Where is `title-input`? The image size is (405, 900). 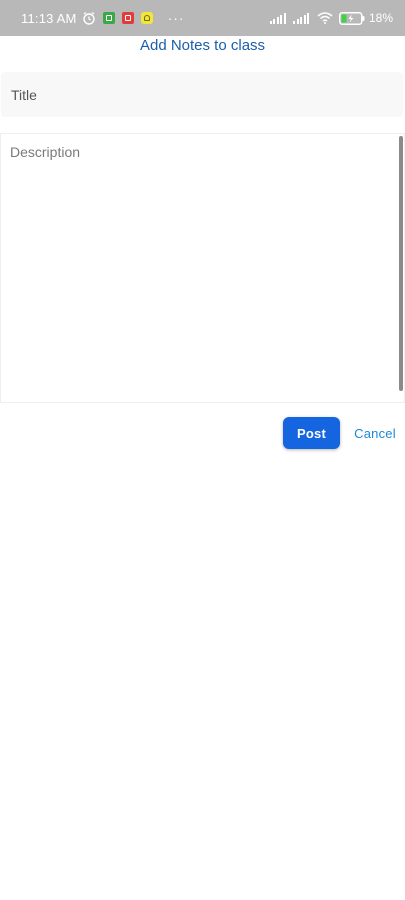
title-input is located at coordinates (202, 94).